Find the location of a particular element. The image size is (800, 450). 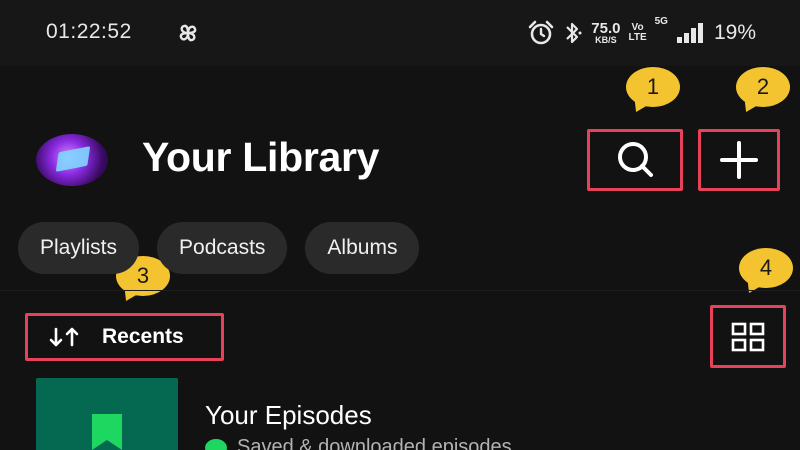

status-icons: 75.0 KB/S Vo LTE 5G 19% is located at coordinates (641, 33).